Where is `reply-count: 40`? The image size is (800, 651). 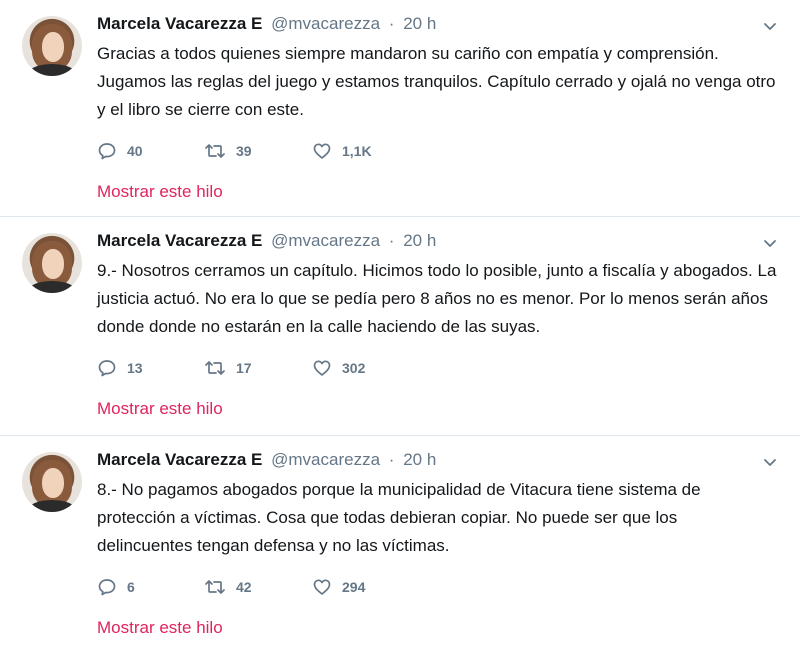 reply-count: 40 is located at coordinates (135, 151).